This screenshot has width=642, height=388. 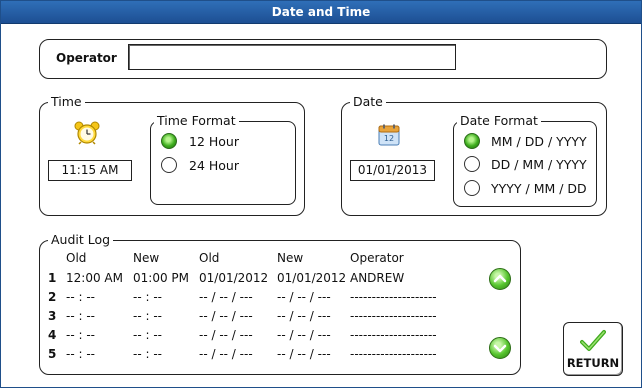 I want to click on chevron-up-icon, so click(x=500, y=278).